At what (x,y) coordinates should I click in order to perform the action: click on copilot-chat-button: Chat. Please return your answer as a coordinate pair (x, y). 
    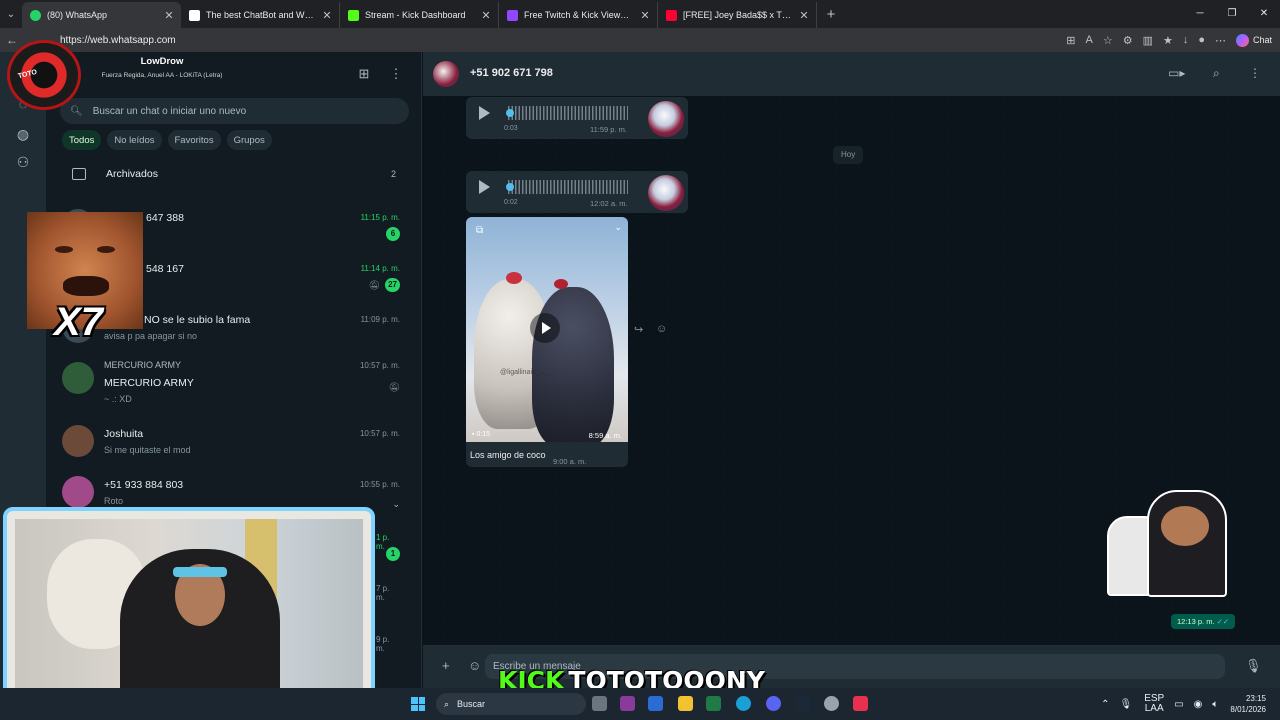
    Looking at the image, I should click on (1253, 40).